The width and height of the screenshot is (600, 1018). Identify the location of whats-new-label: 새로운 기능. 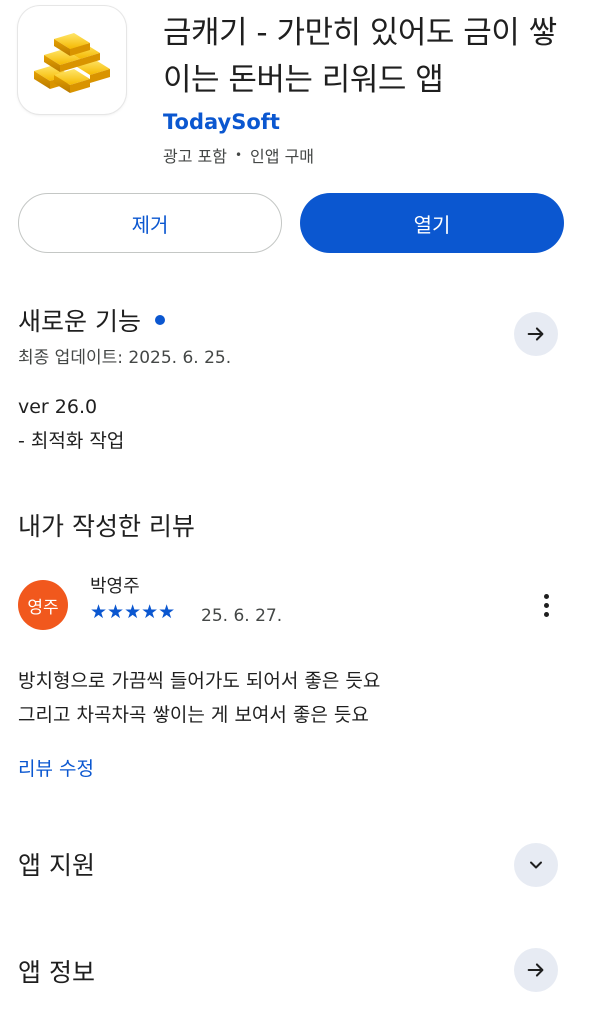
(79, 321).